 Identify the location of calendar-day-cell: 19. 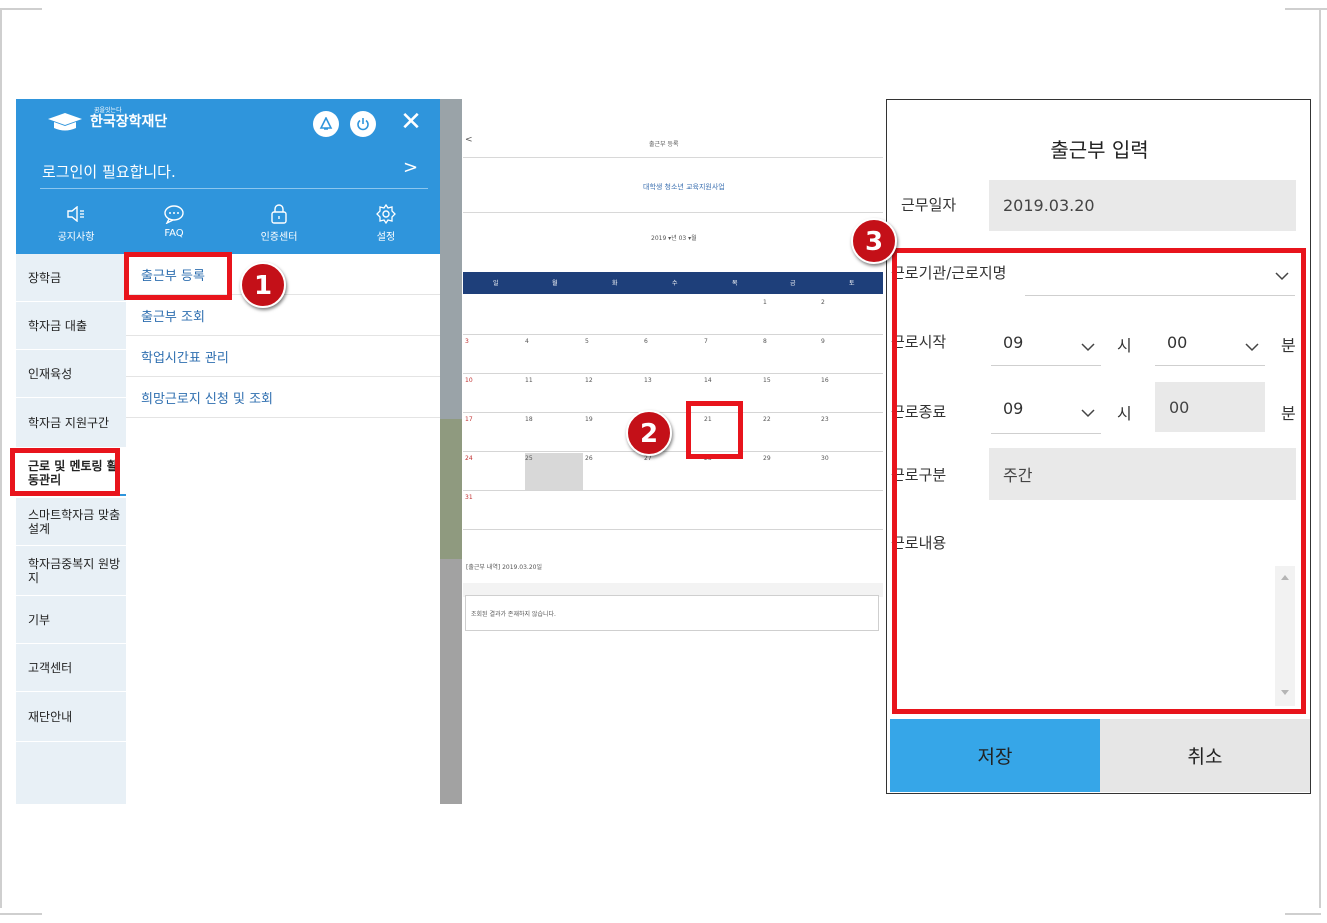
(589, 419).